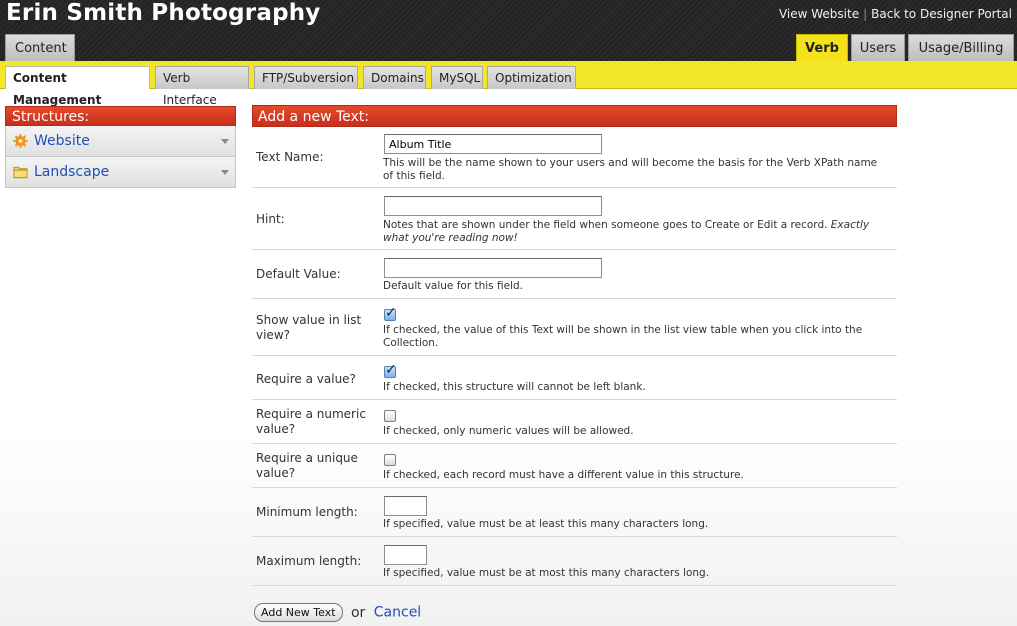 This screenshot has height=626, width=1017. Describe the element at coordinates (290, 157) in the screenshot. I see `text-name-label: Text Name:` at that location.